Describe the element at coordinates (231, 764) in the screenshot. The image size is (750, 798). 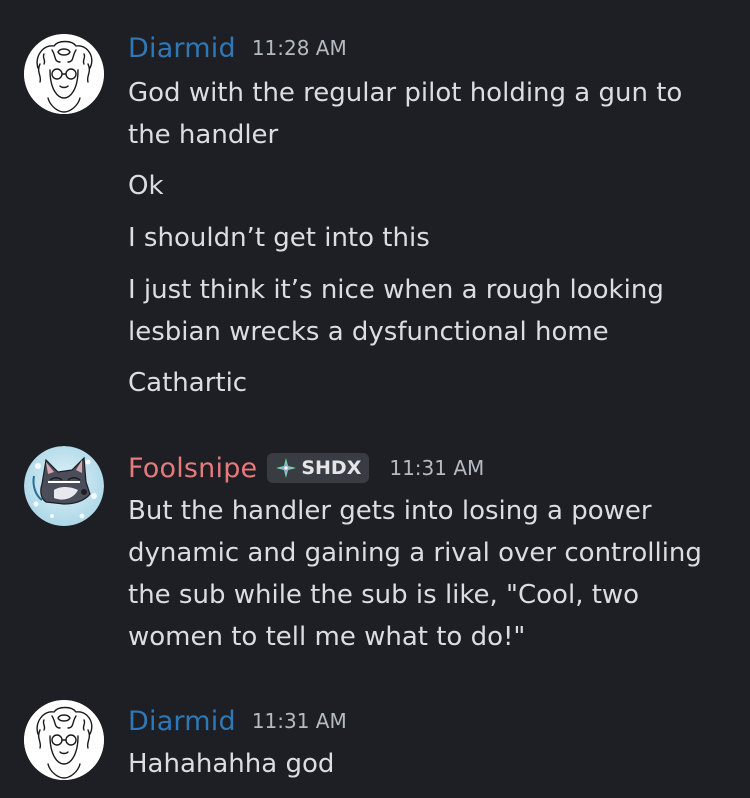
I see `message-text: Hahahahha god` at that location.